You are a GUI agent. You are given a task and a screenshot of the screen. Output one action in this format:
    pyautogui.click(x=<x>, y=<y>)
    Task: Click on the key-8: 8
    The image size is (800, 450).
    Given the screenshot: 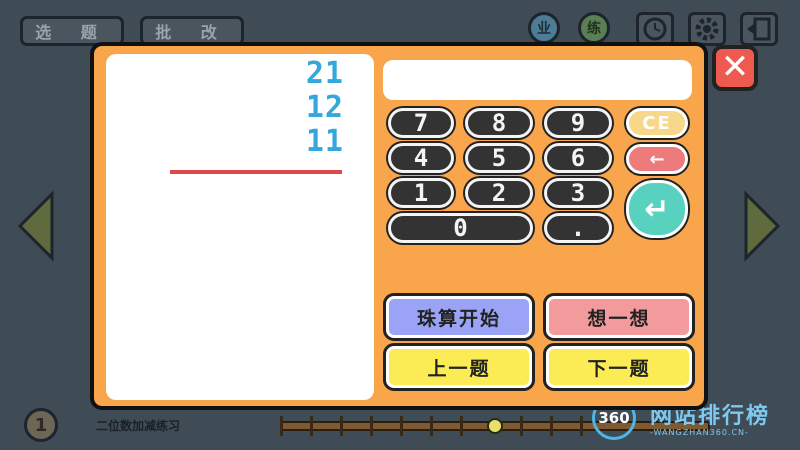 What is the action you would take?
    pyautogui.click(x=499, y=123)
    